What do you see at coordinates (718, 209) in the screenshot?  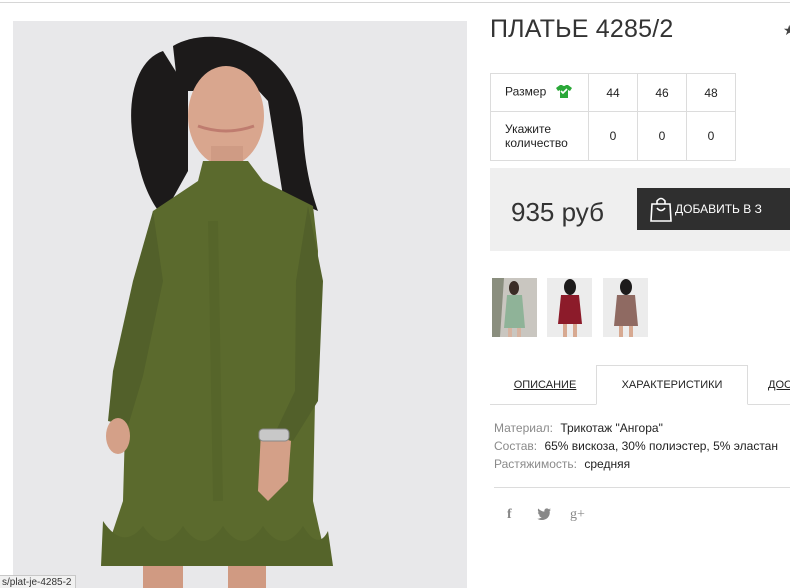 I see `add-to-cart-label: ДОБАВИТЬ В З` at bounding box center [718, 209].